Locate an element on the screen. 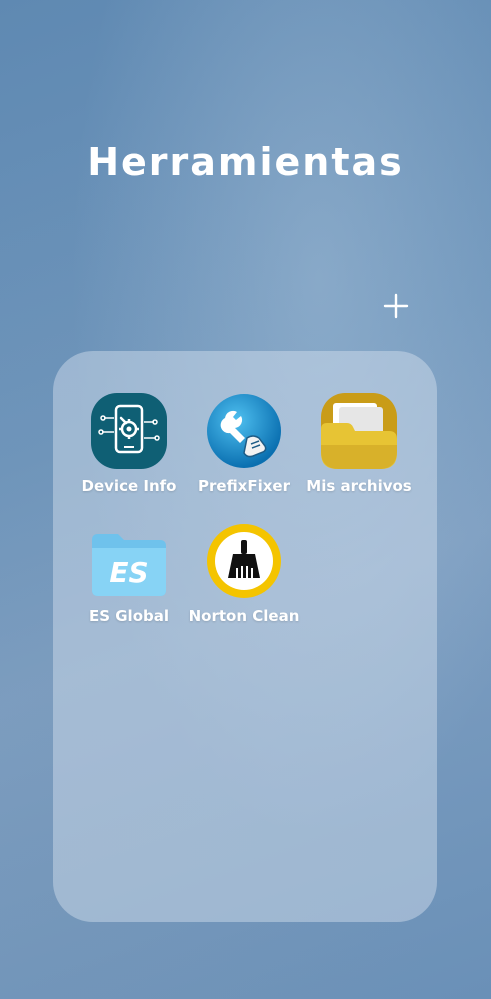 This screenshot has width=491, height=999. app-label: PrefixFixer is located at coordinates (244, 486).